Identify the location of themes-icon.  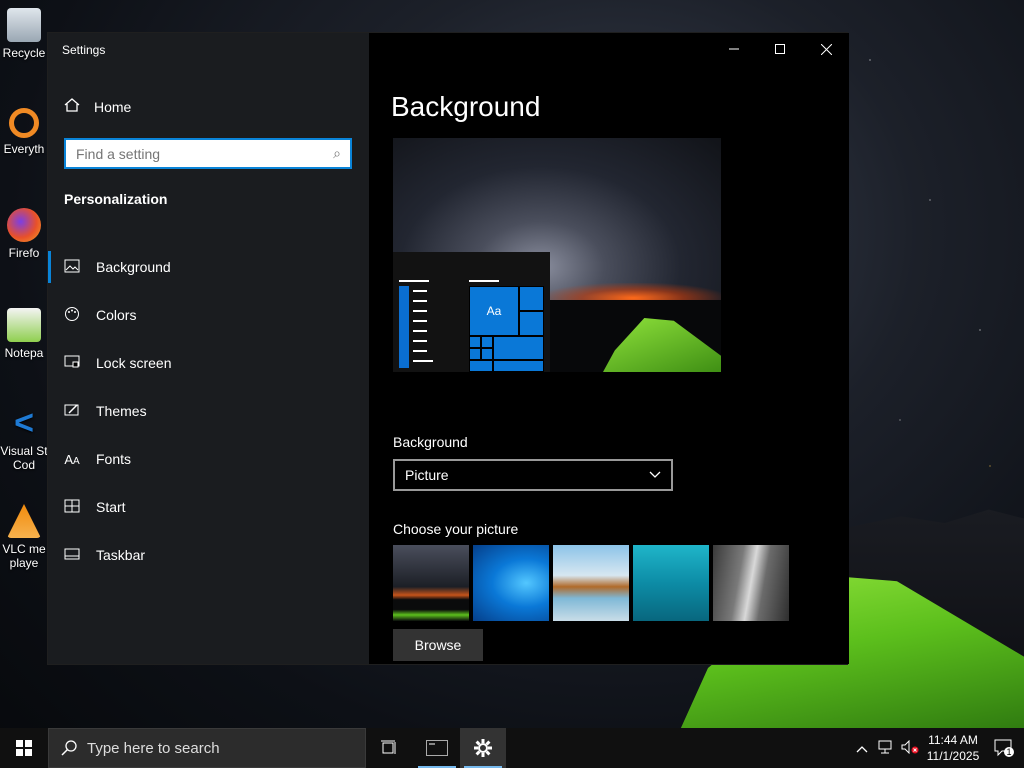
(72, 411).